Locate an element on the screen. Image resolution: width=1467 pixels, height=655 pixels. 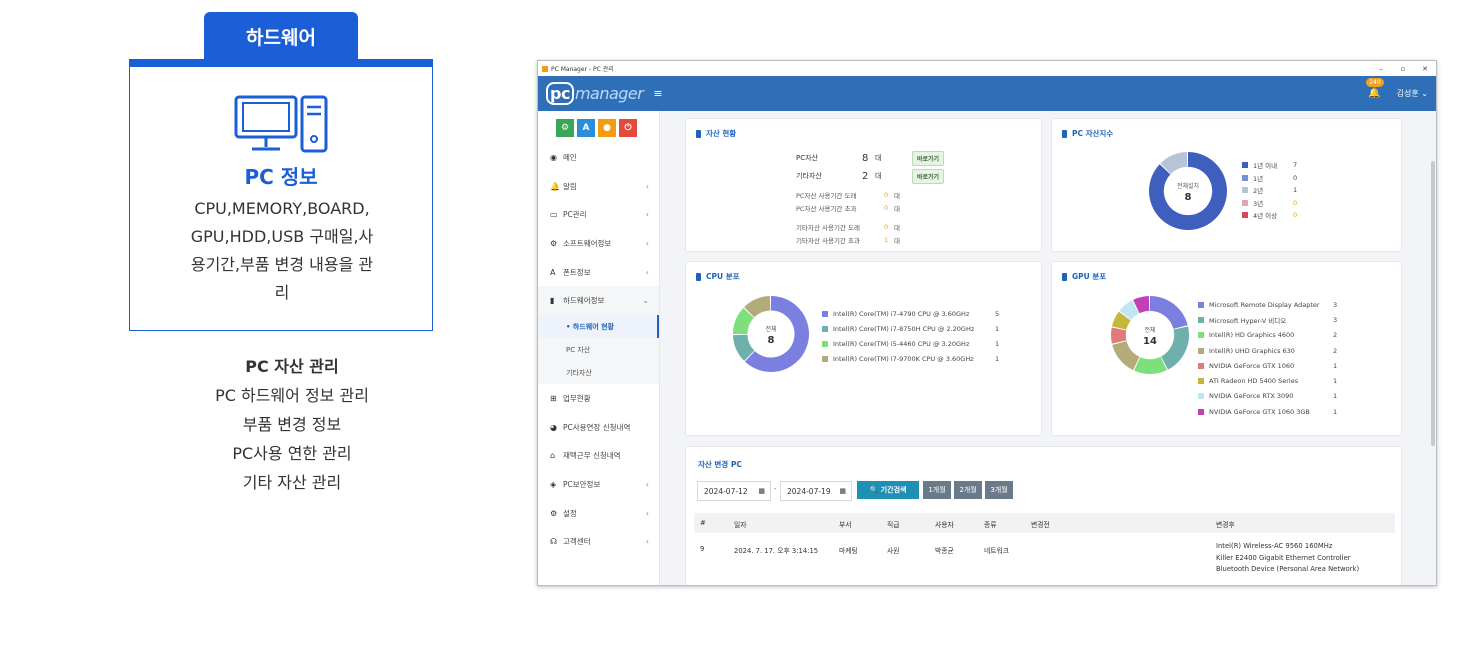
legend-label: Intel(R) Core(TM) i7-8750H CPU @ 2.20GHz is located at coordinates (904, 328).